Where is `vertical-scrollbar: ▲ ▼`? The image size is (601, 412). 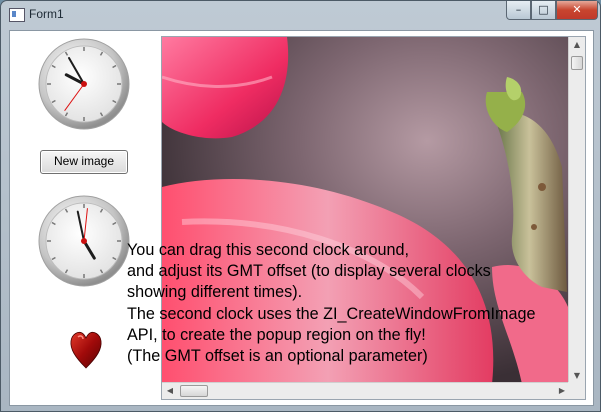
vertical-scrollbar: ▲ ▼ is located at coordinates (576, 210).